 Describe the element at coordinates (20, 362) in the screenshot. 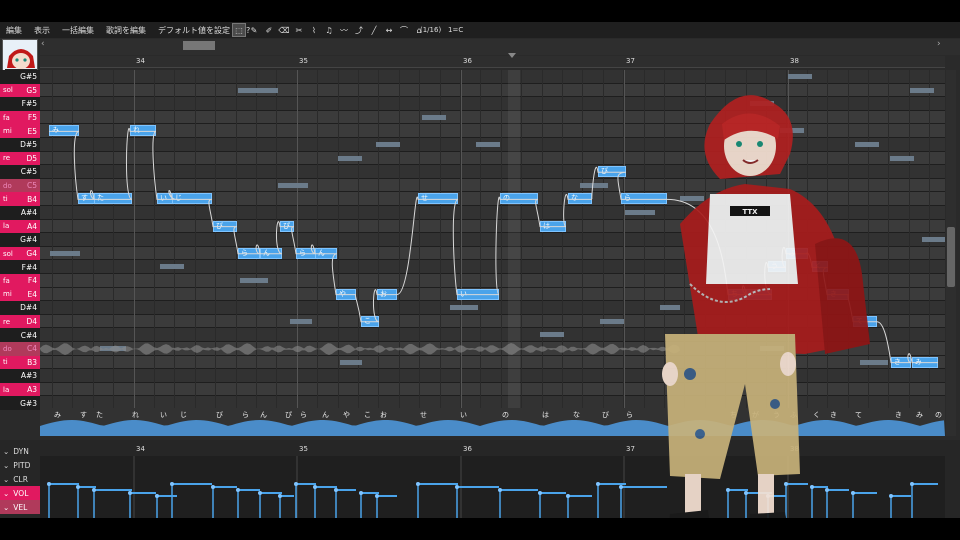

I see `piano-key: ti B3` at that location.